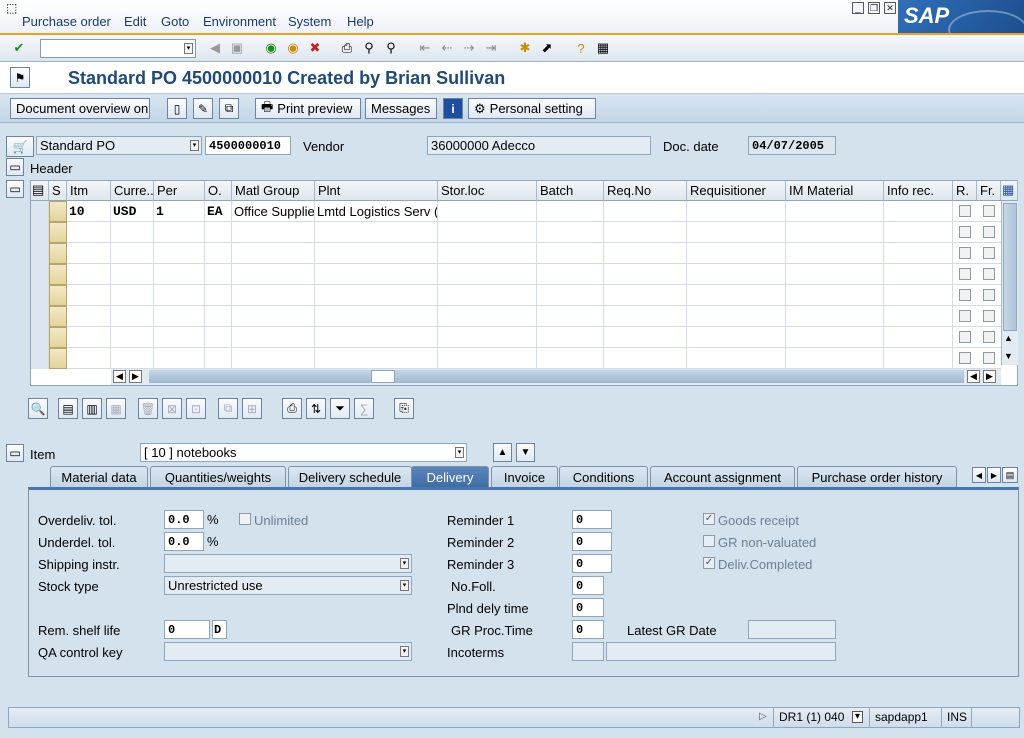  Describe the element at coordinates (918, 191) in the screenshot. I see `col-info-rec: Info rec.` at that location.